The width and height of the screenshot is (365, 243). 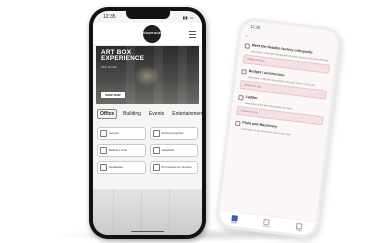 What do you see at coordinates (251, 97) in the screenshot?
I see `item-title: Ladder` at bounding box center [251, 97].